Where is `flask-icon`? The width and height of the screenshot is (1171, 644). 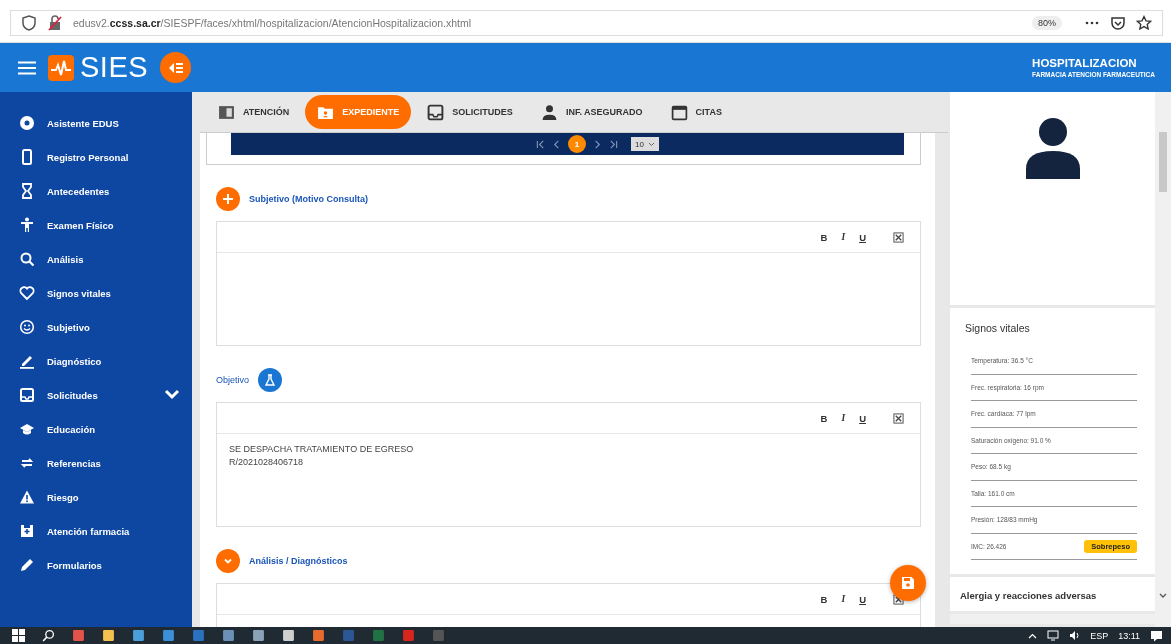
flask-icon is located at coordinates (270, 380).